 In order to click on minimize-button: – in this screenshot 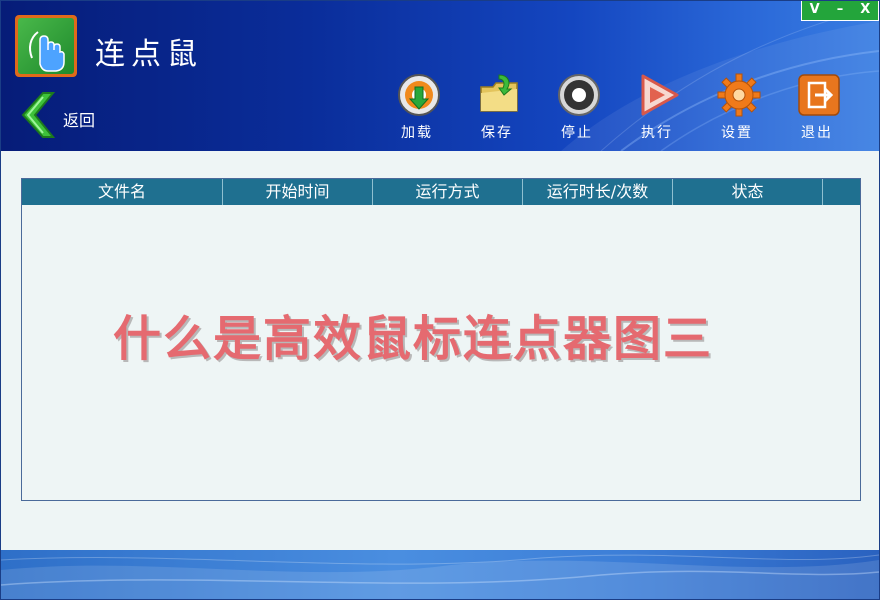, I will do `click(839, 10)`.